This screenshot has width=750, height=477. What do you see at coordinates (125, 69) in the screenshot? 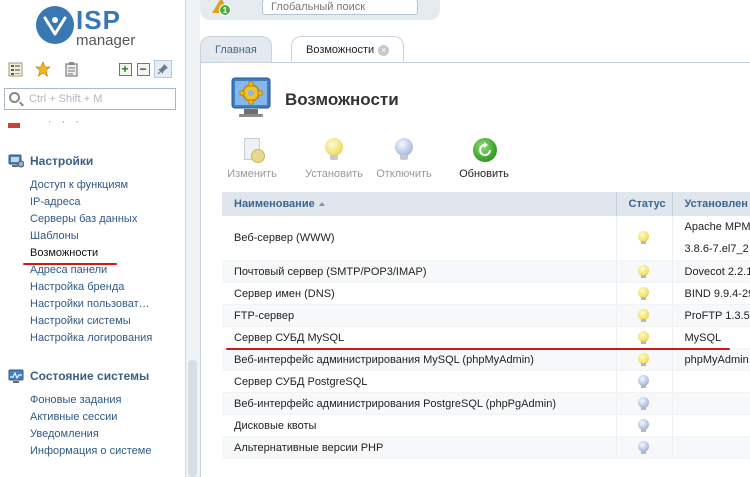
I see `expand-all-button: +` at bounding box center [125, 69].